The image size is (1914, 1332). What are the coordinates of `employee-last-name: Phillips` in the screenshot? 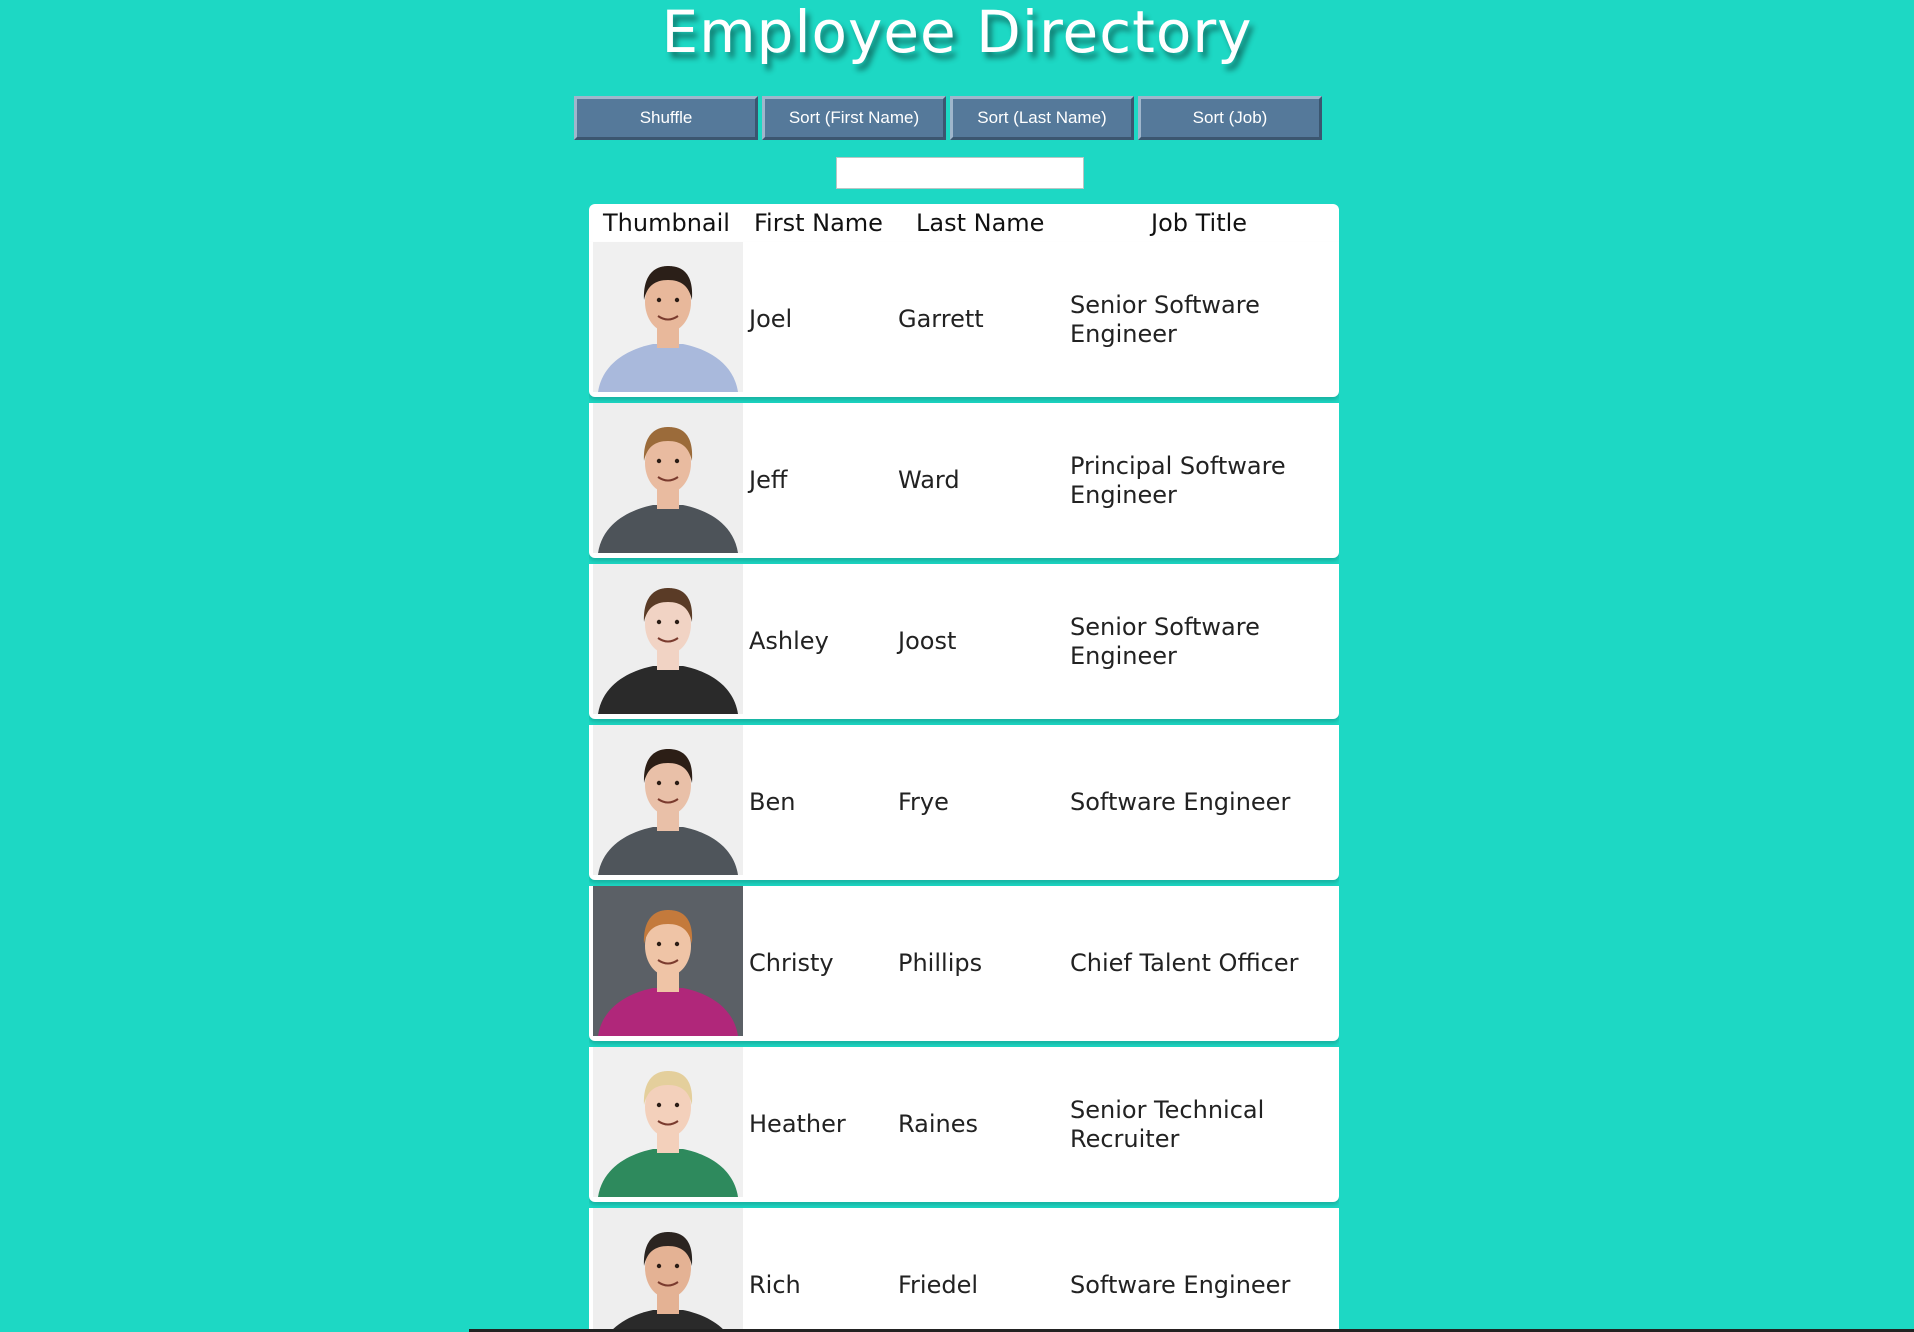 It's located at (940, 963).